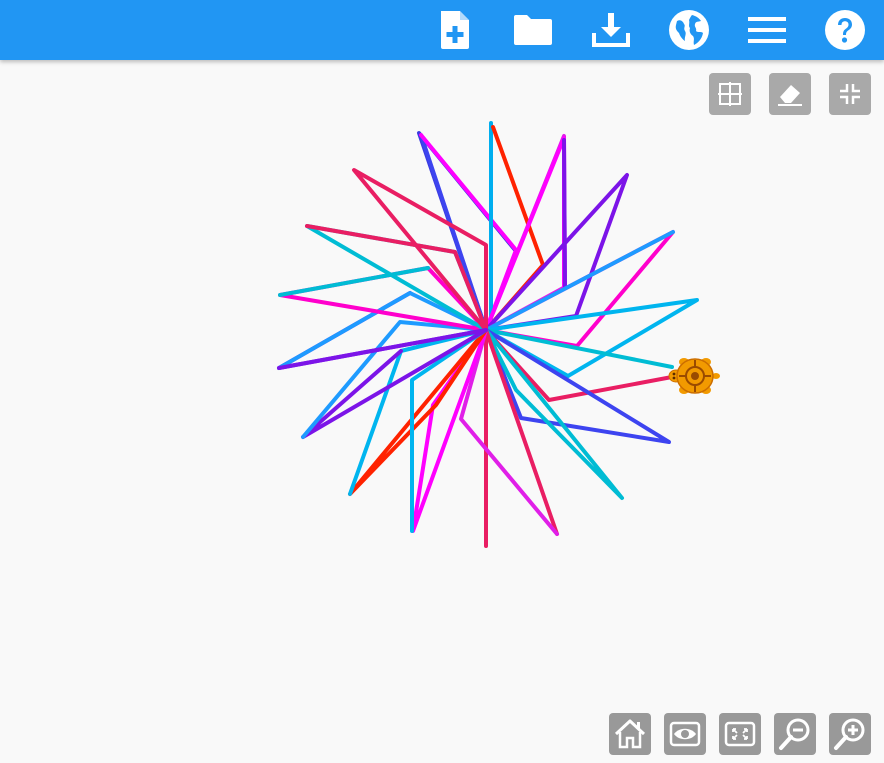 The image size is (884, 763). I want to click on home-button, so click(630, 734).